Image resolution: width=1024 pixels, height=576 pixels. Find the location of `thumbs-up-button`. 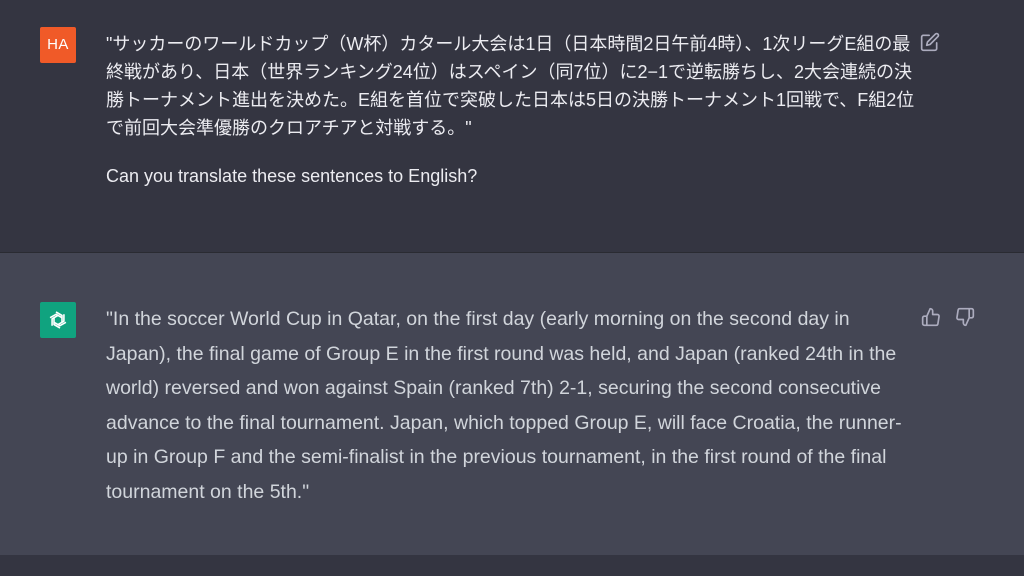

thumbs-up-button is located at coordinates (931, 317).